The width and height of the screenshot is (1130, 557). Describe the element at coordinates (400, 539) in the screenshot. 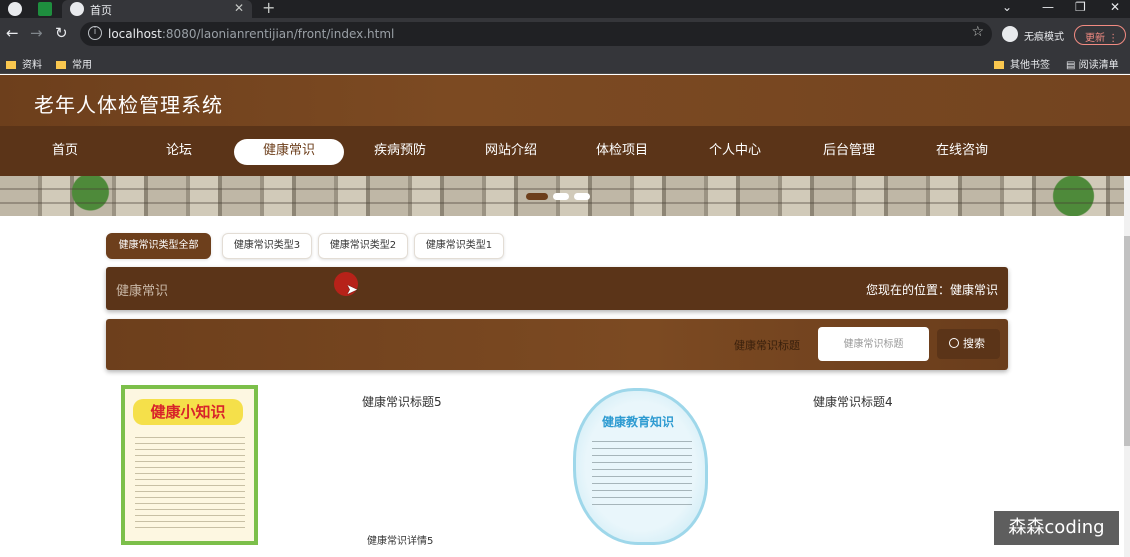

I see `card-detail: 健康常识详情5` at that location.